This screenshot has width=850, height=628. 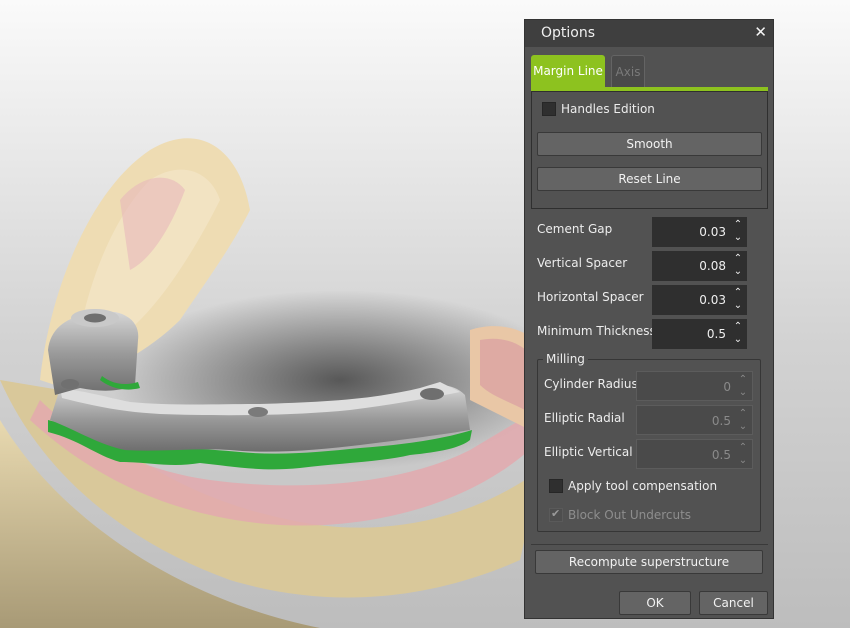 I want to click on ok-button: OK, so click(x=655, y=603).